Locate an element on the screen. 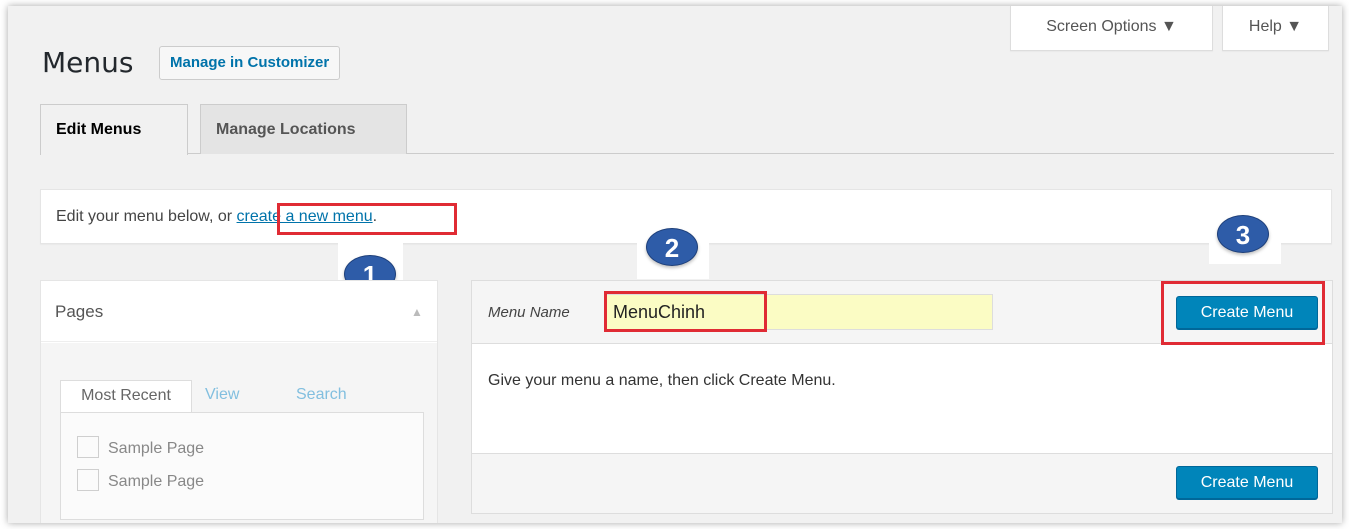  tab-manage-locations: Manage Locations is located at coordinates (303, 129).